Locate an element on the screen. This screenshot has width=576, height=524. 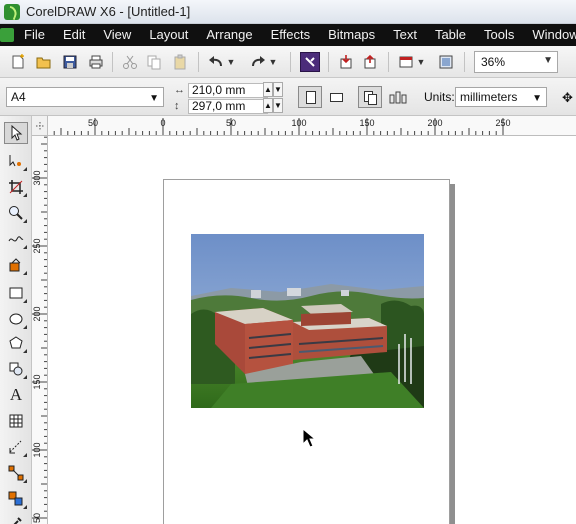
v-ruler-label: 100 is located at coordinates (37, 449).